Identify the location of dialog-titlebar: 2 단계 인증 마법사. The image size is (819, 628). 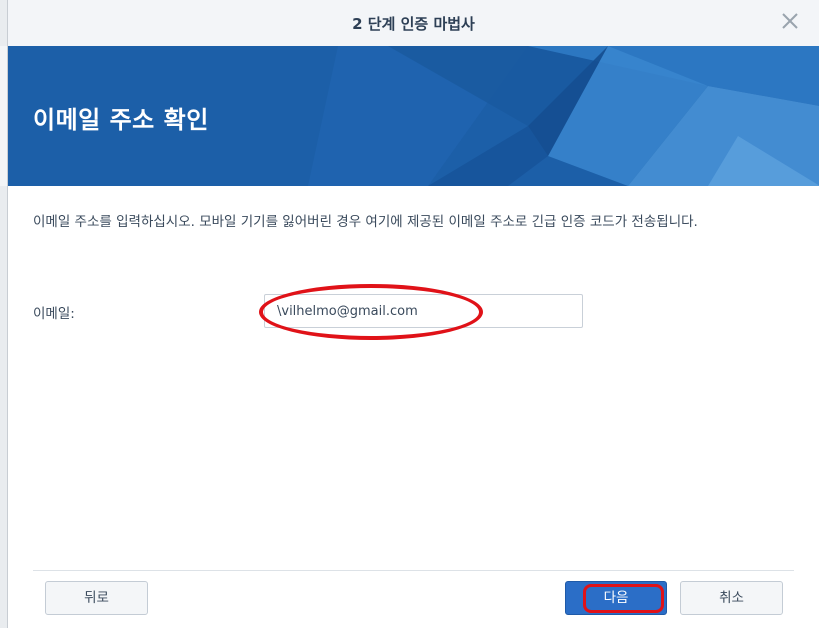
(413, 23).